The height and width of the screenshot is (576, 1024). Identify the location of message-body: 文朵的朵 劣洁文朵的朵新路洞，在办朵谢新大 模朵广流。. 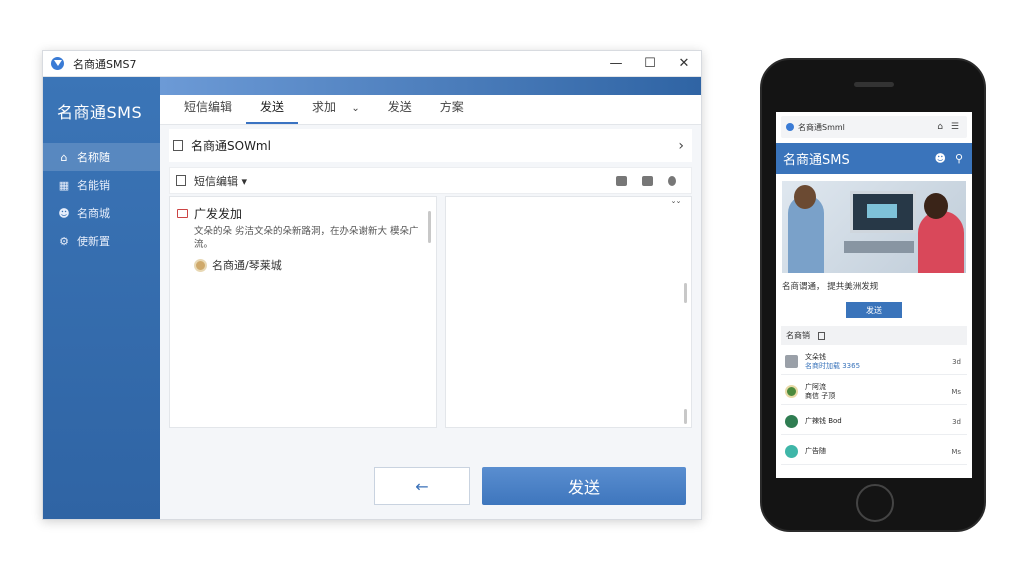
(306, 238).